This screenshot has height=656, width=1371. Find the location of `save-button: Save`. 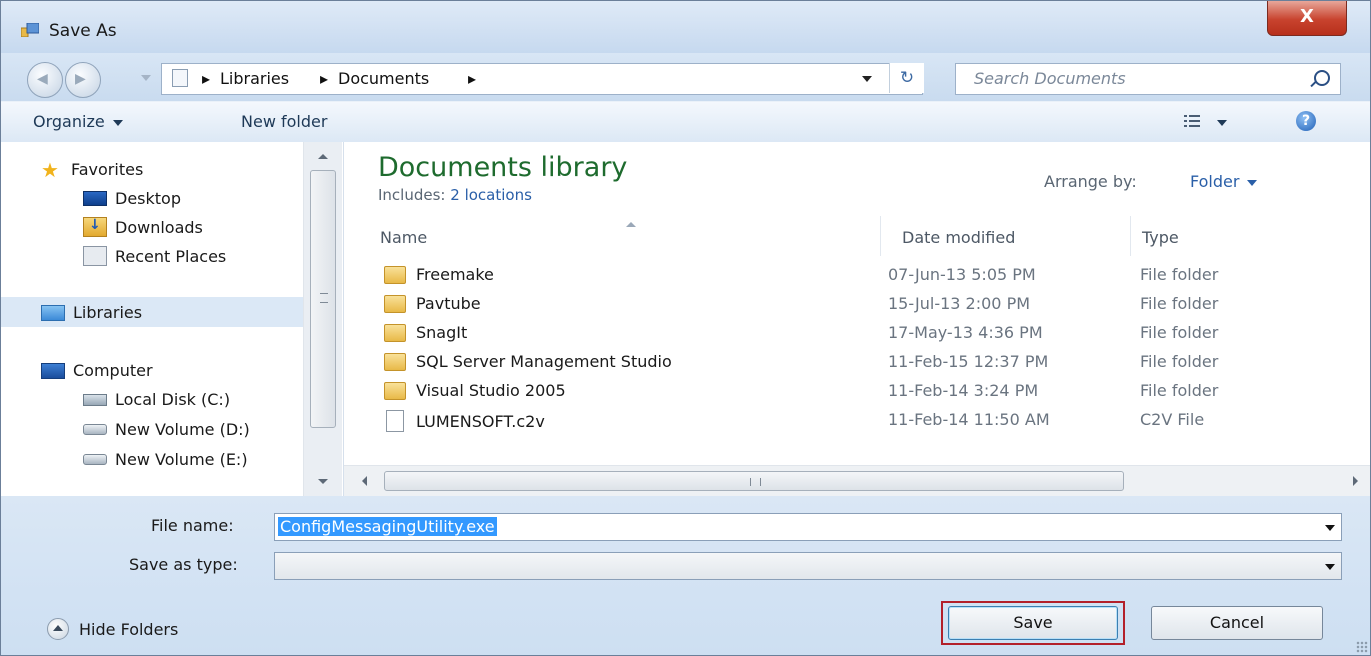

save-button: Save is located at coordinates (1033, 623).